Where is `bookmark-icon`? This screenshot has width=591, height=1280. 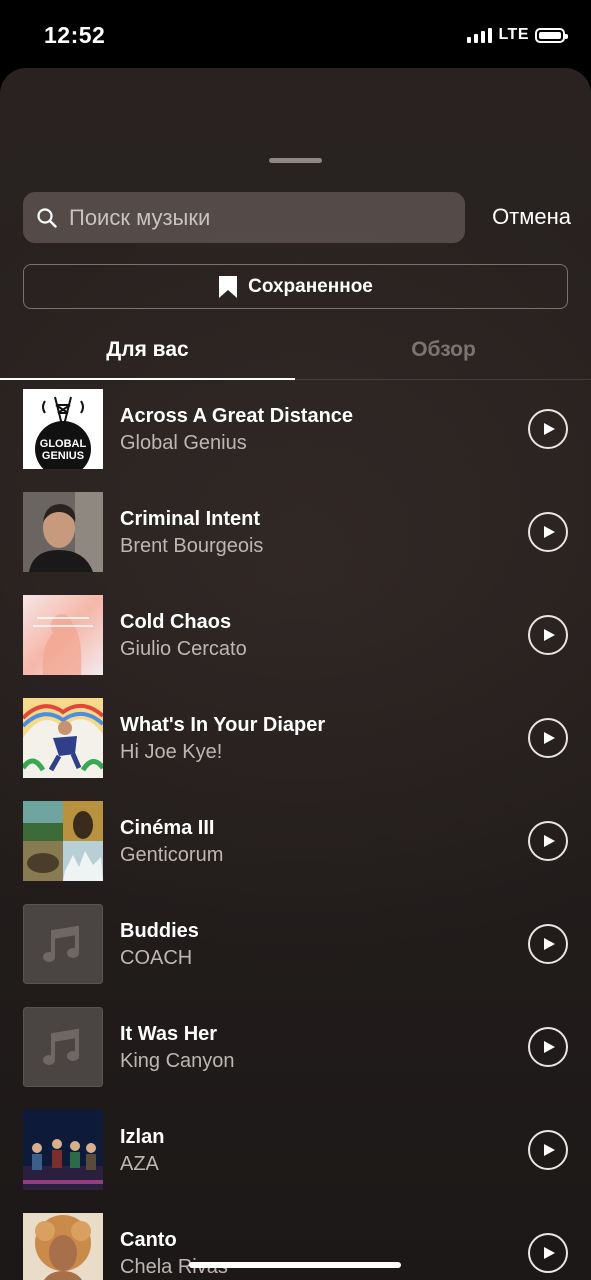
bookmark-icon is located at coordinates (228, 286).